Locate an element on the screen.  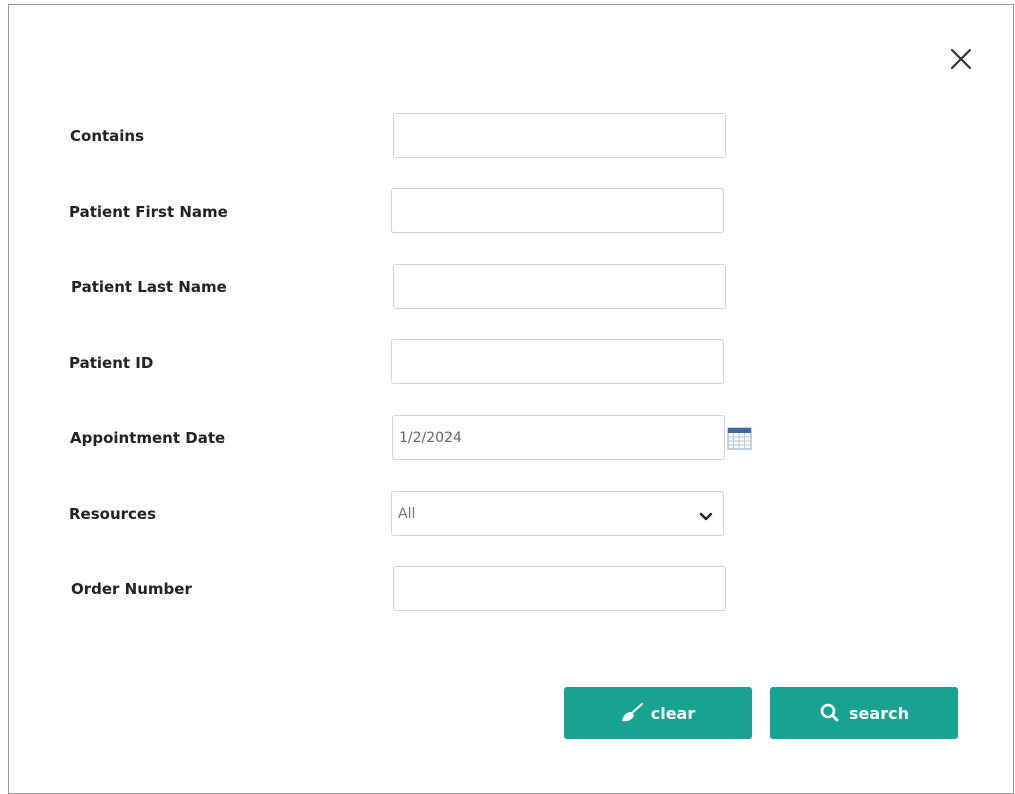
patient-last-name-label: Patient Last Name is located at coordinates (149, 287).